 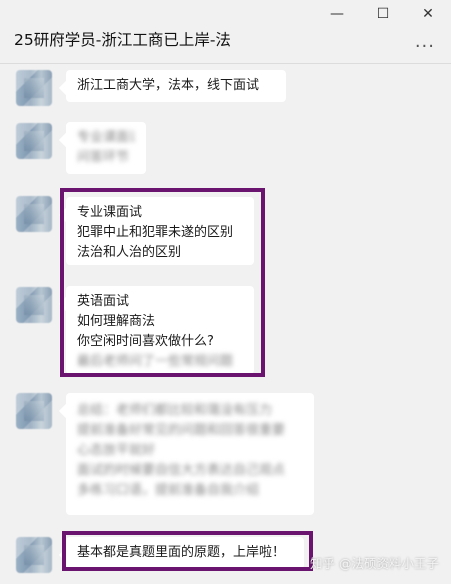 I want to click on blurred-text: 总结：老师们都比较和蔼没有压力, so click(x=175, y=410).